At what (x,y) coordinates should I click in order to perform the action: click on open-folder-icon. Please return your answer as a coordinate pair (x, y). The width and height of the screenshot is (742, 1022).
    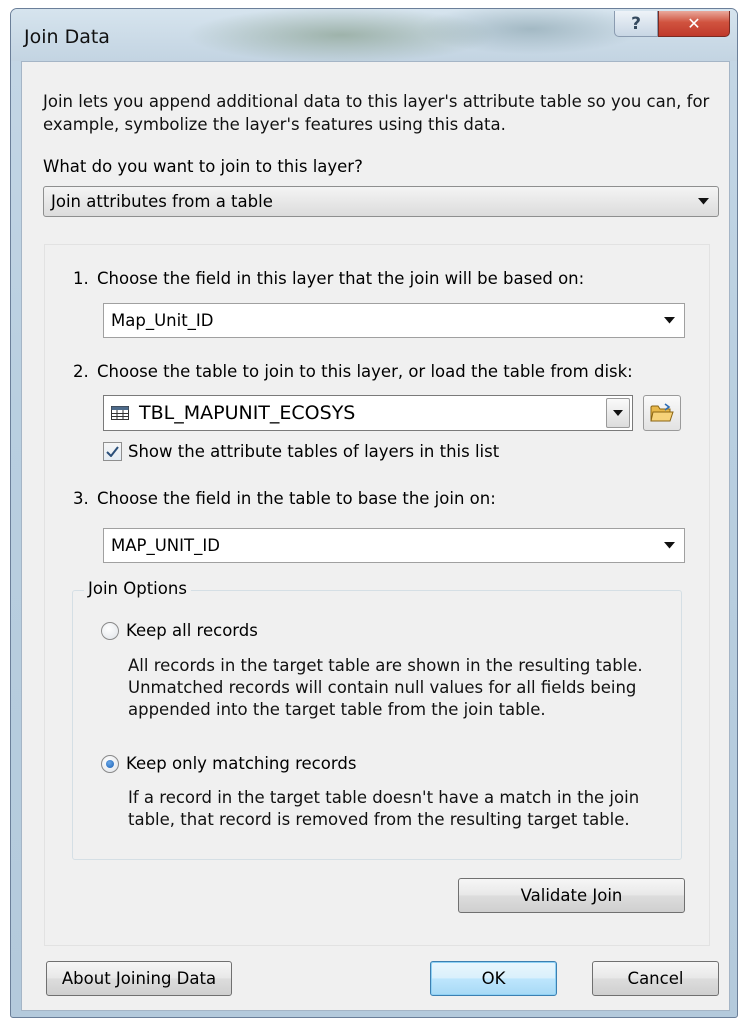
    Looking at the image, I should click on (662, 413).